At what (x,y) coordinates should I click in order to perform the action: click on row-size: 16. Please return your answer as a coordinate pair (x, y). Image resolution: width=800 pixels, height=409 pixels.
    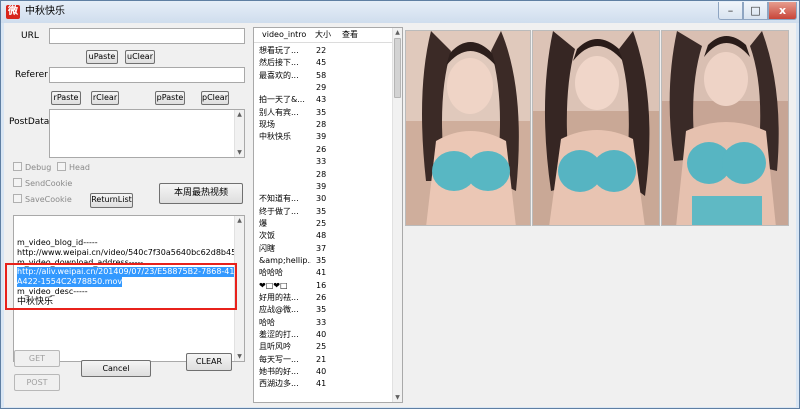
    Looking at the image, I should click on (321, 285).